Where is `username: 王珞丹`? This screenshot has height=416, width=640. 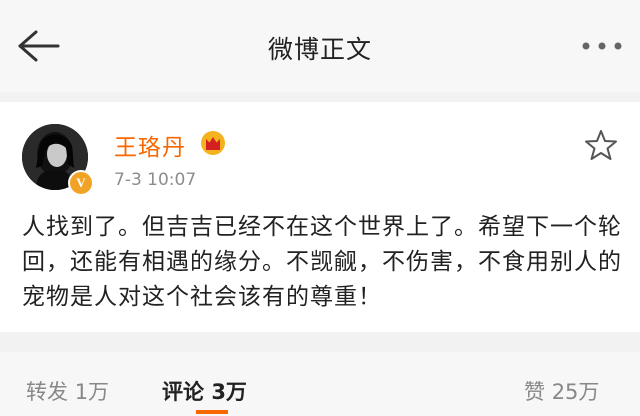
username: 王珞丹 is located at coordinates (150, 145).